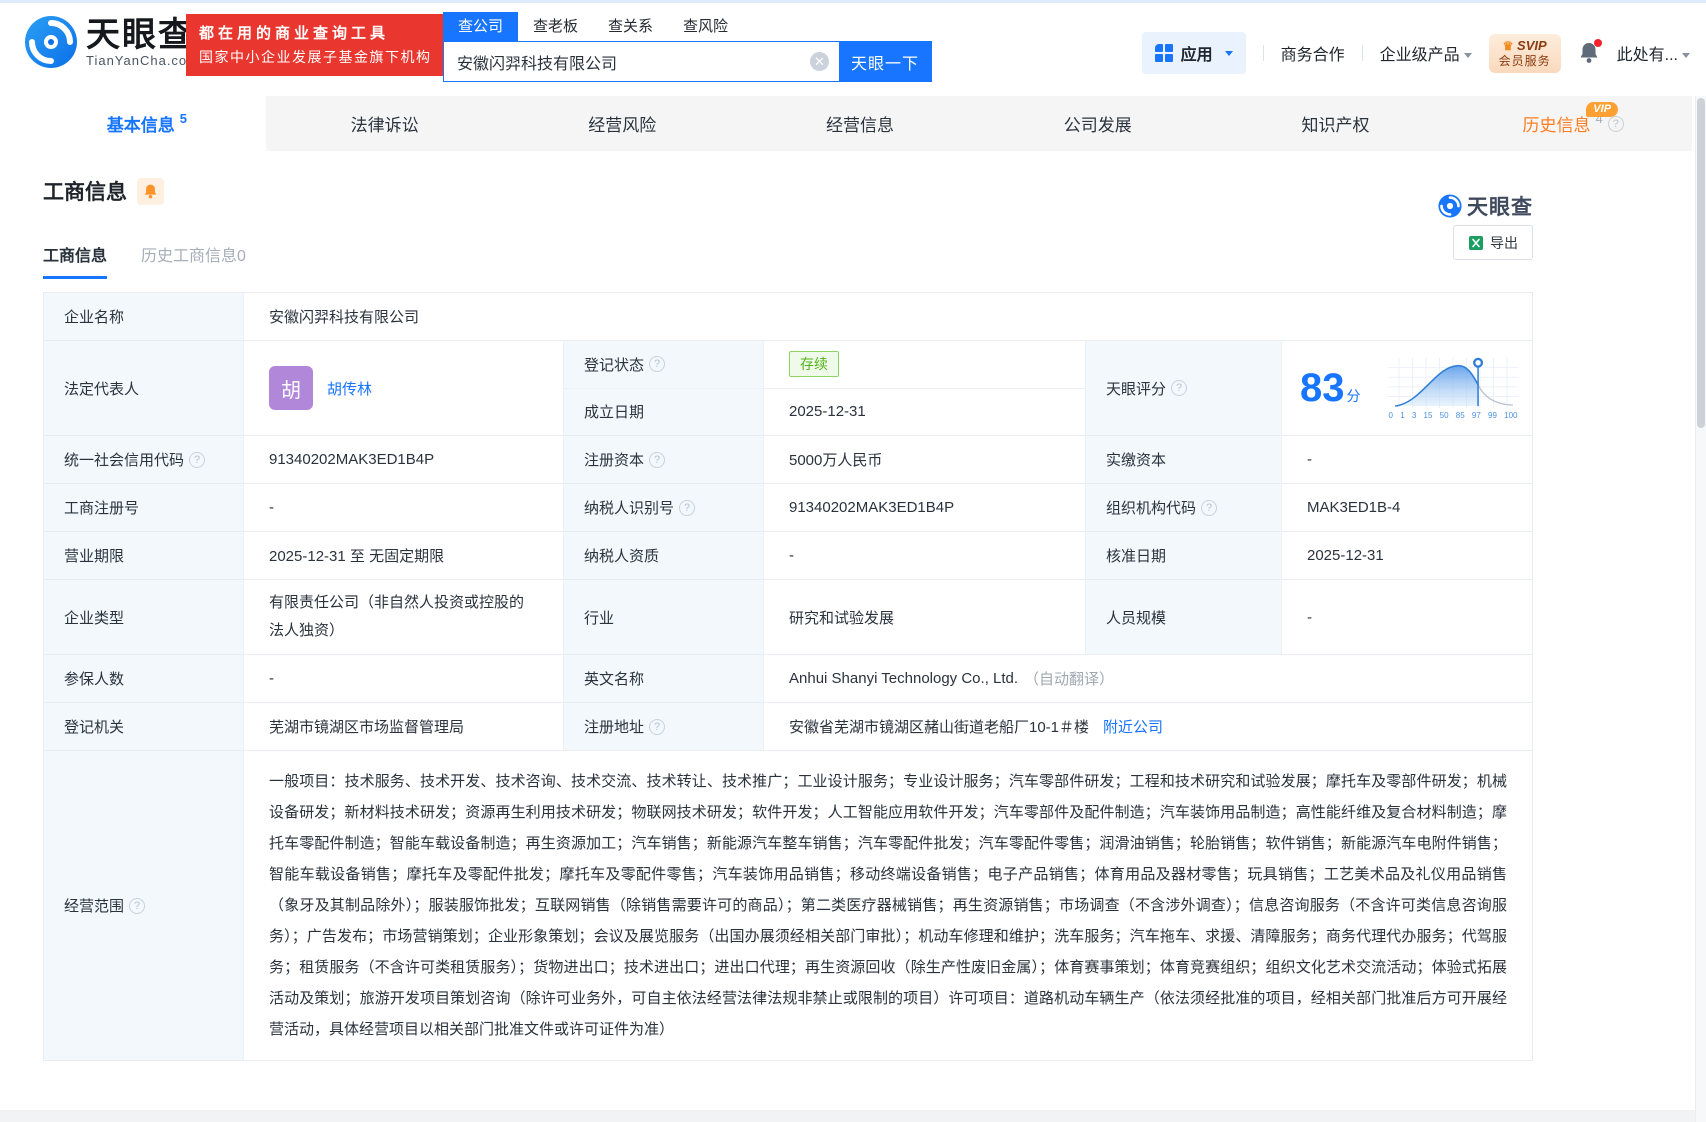  Describe the element at coordinates (1098, 123) in the screenshot. I see `tab-company-development: 公司发展` at that location.